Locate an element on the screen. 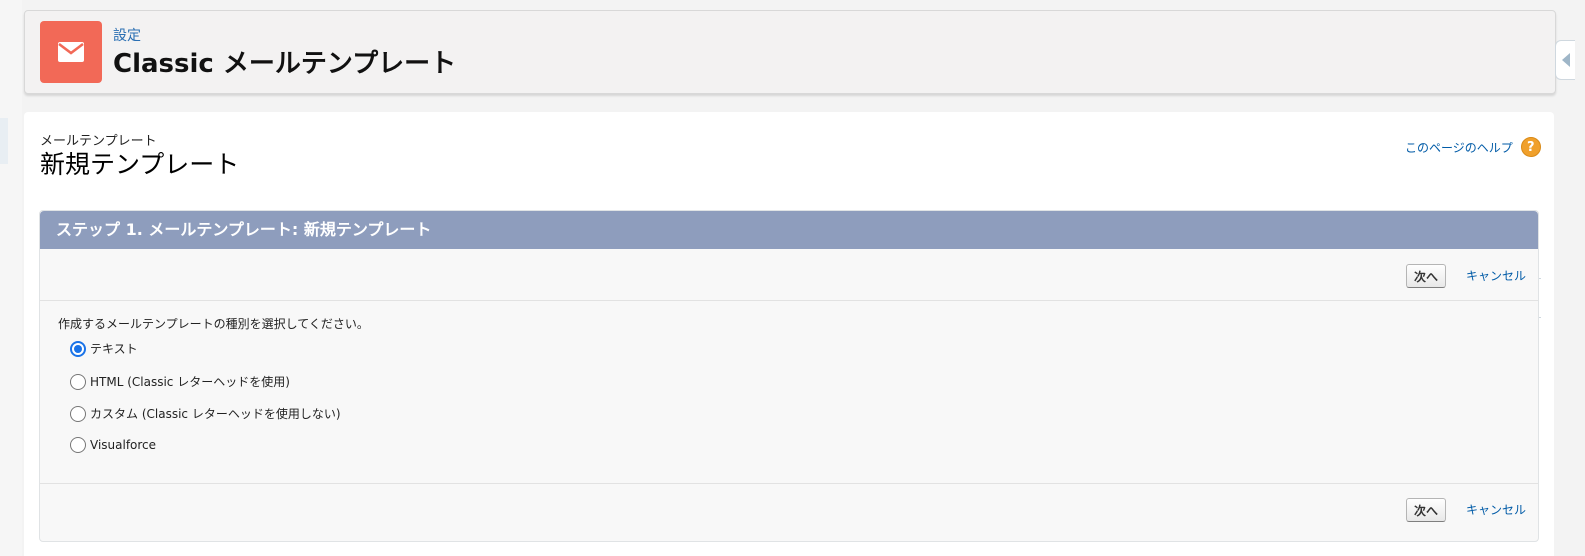 The height and width of the screenshot is (556, 1585). left-edge-strip is located at coordinates (11, 278).